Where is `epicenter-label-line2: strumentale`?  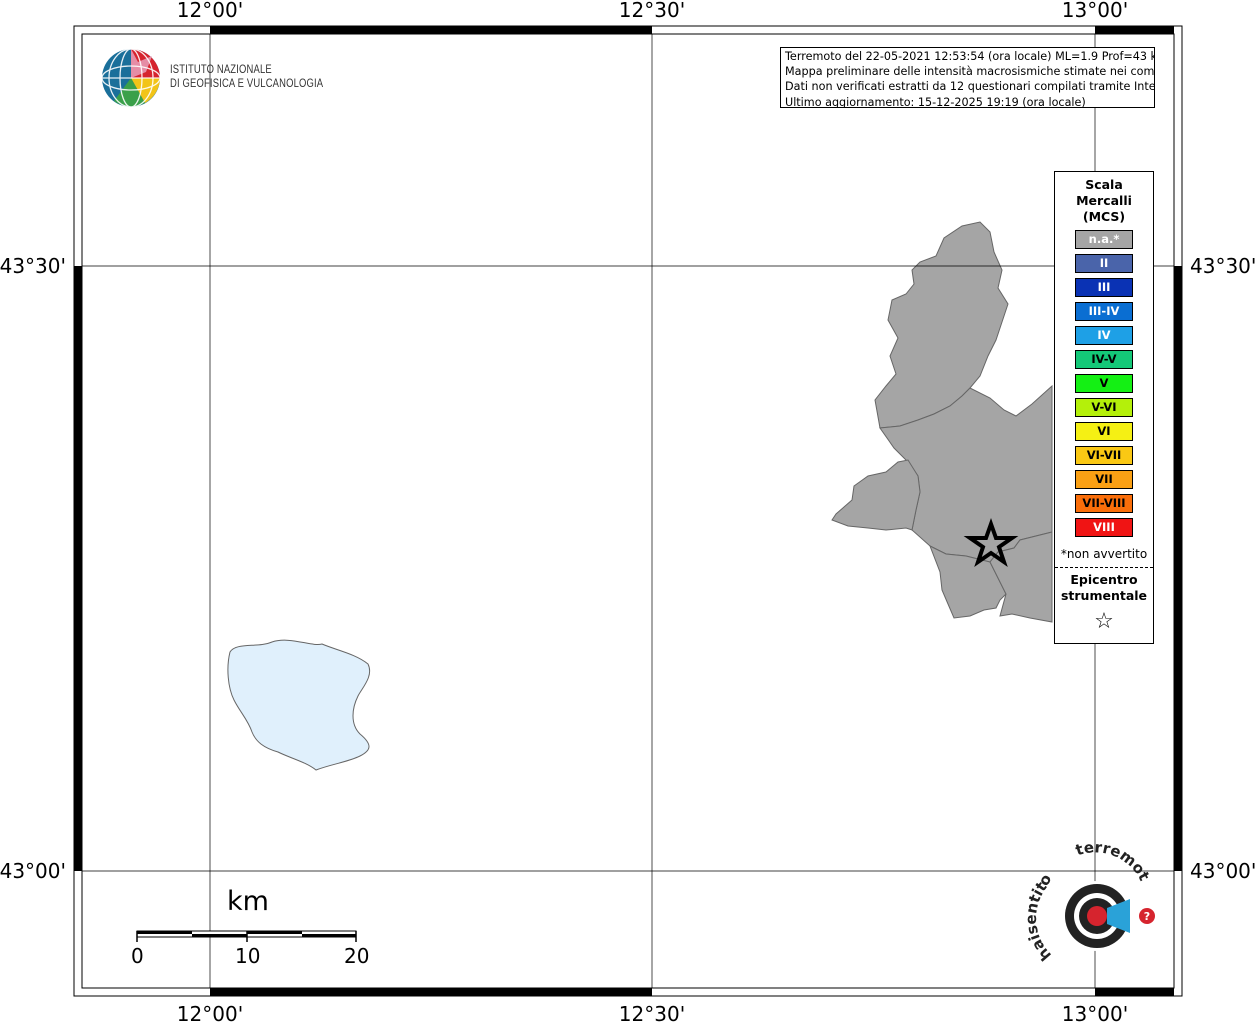
epicenter-label-line2: strumentale is located at coordinates (1104, 595).